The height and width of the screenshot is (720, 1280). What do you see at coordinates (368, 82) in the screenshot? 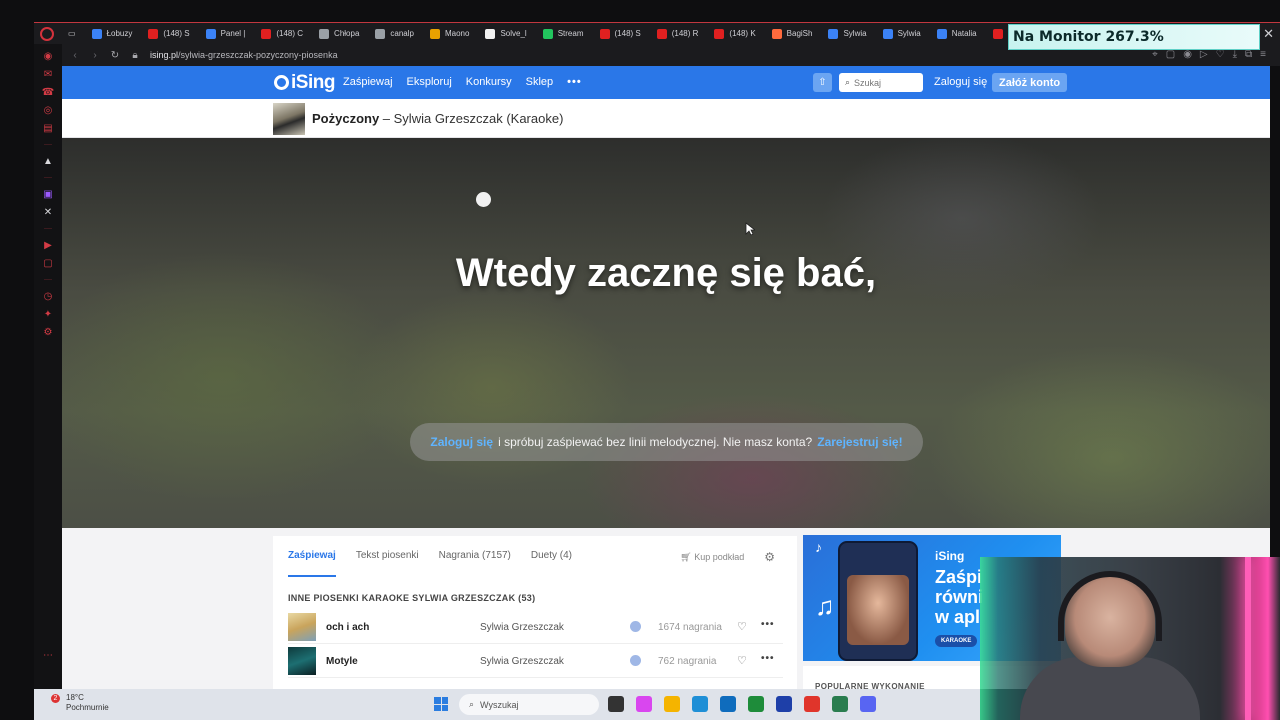
I see `nav-zaspiewaj: Zaśpiewaj` at bounding box center [368, 82].